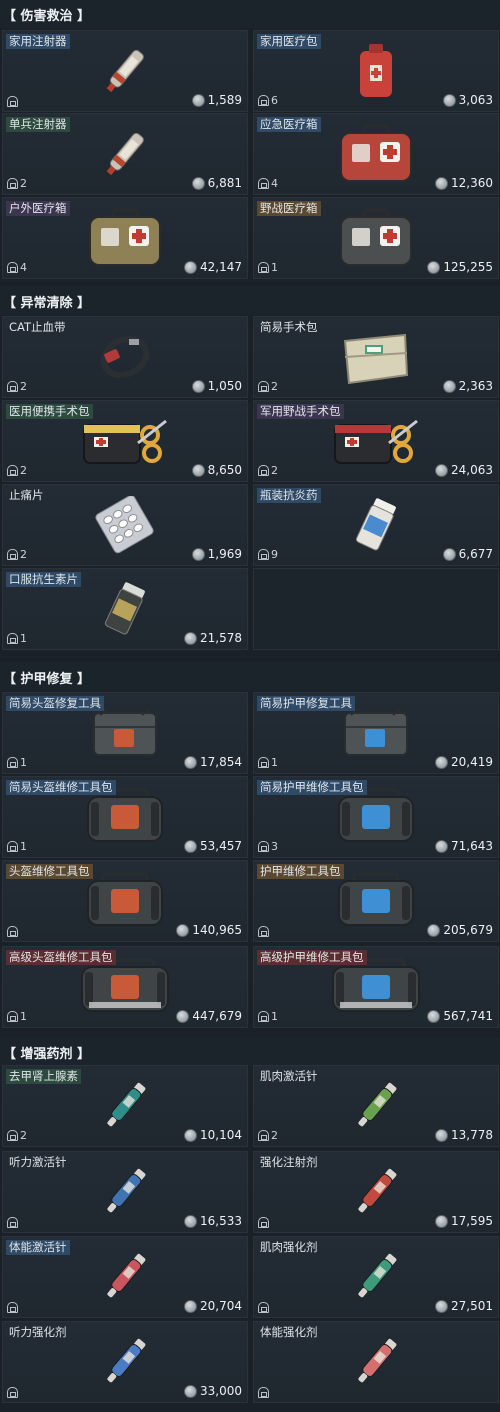  Describe the element at coordinates (289, 124) in the screenshot. I see `item-name: 应急医疗箱` at that location.